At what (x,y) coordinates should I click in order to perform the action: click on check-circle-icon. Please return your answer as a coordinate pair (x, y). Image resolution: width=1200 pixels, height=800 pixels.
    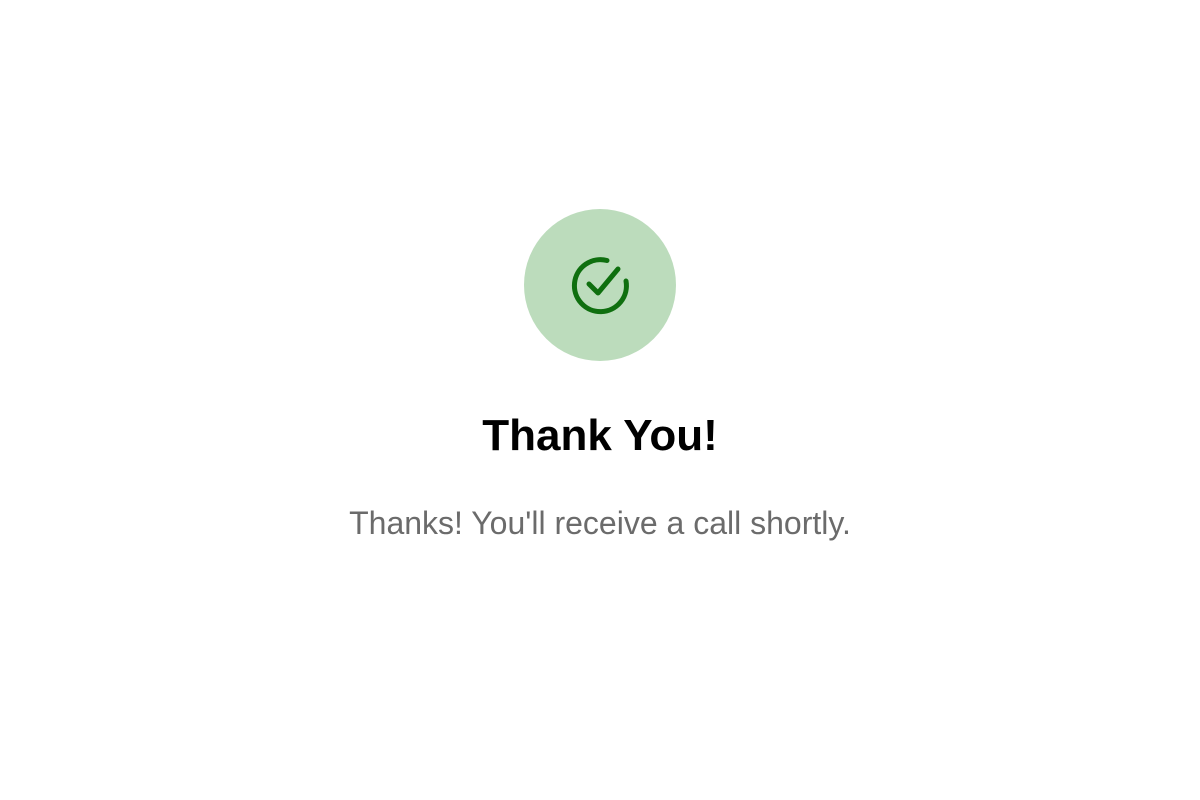
    Looking at the image, I should click on (600, 286).